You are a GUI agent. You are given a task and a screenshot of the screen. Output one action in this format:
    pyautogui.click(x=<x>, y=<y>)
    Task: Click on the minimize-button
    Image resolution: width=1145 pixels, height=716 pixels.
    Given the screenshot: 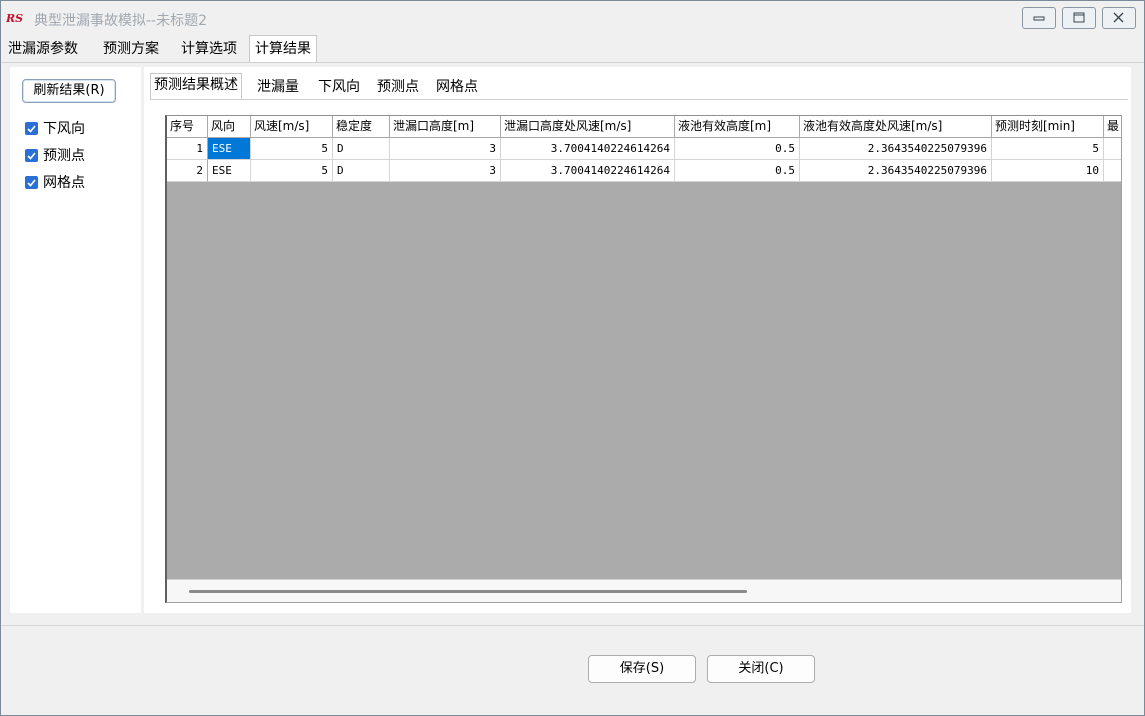 What is the action you would take?
    pyautogui.click(x=1039, y=18)
    